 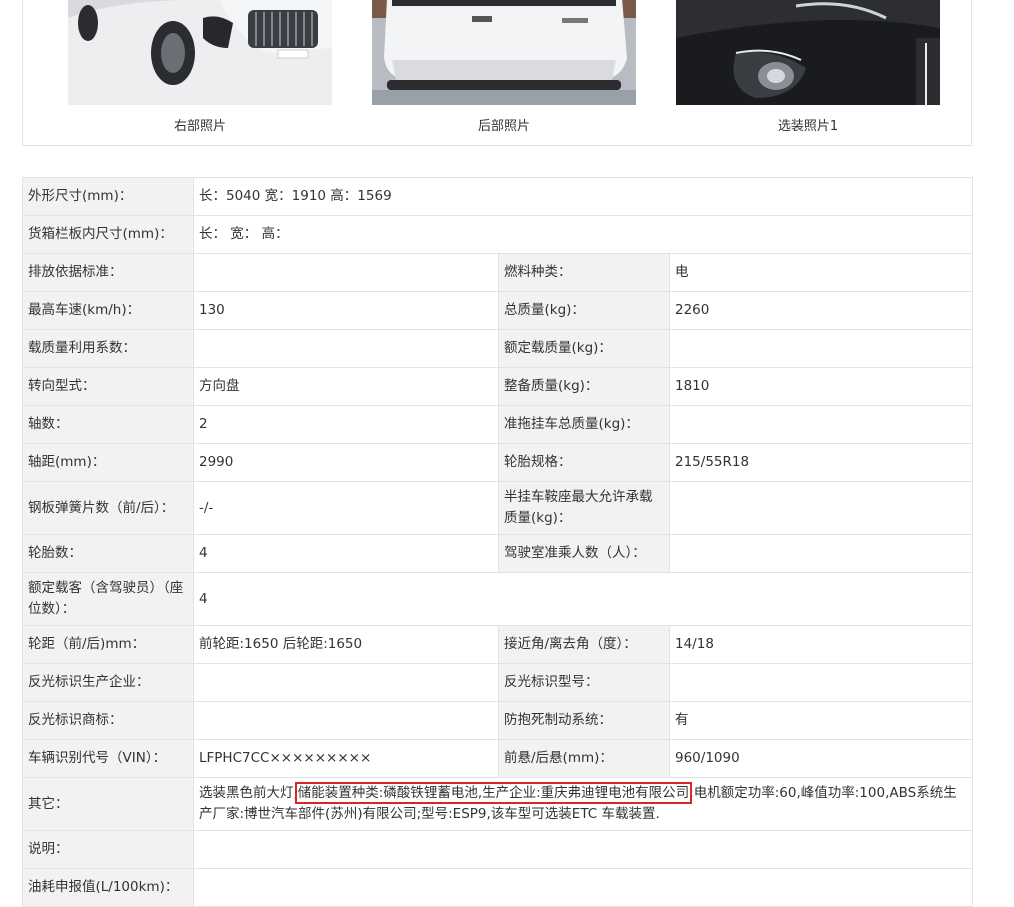 I want to click on table-row: 钢板弹簧片数（前/后）： -/- 半挂车鞍座最大允许承载质量(kg)：, so click(x=498, y=508).